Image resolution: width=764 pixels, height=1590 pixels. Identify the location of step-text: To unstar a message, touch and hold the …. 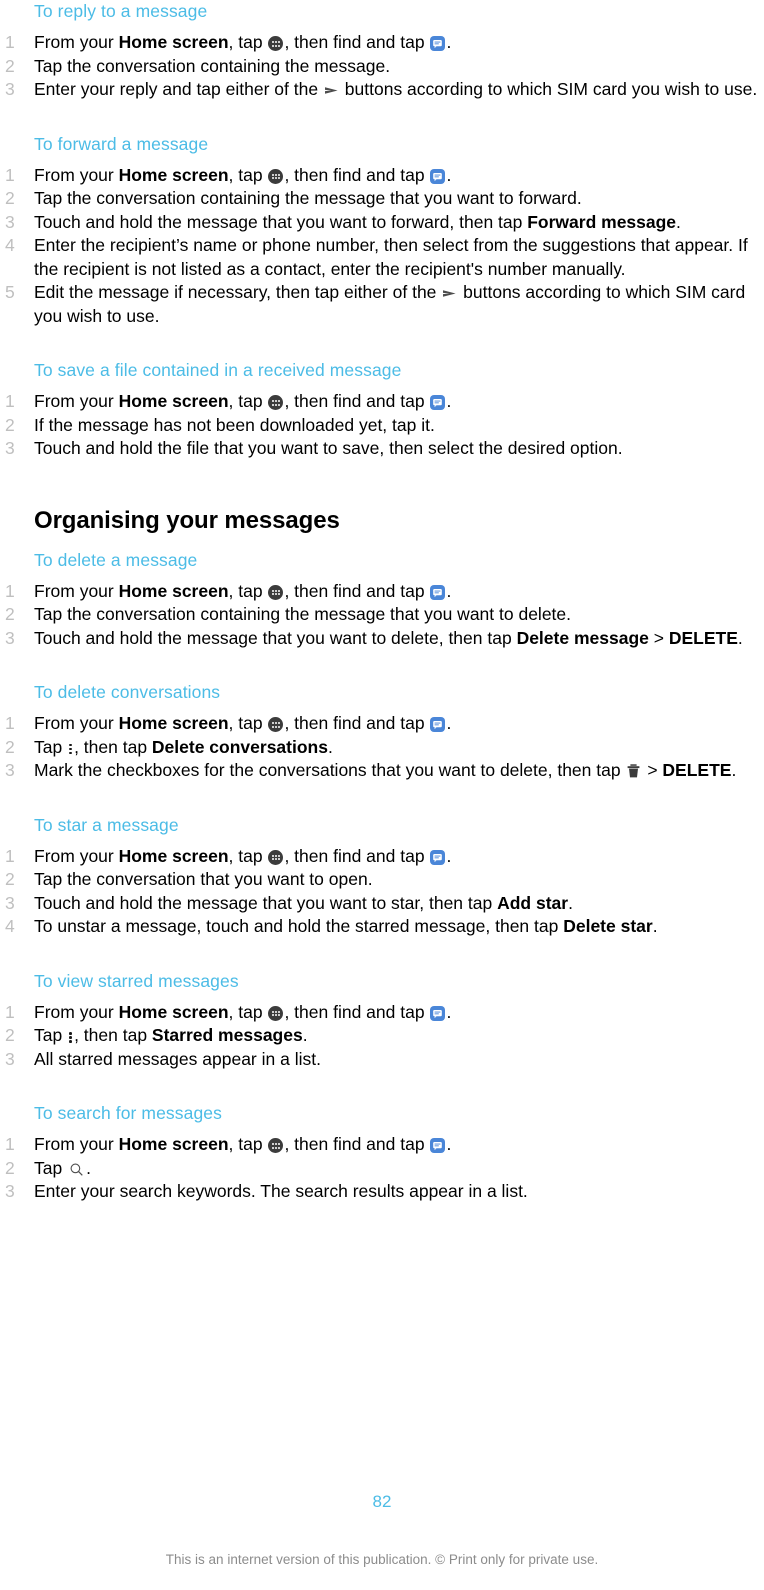
(299, 926).